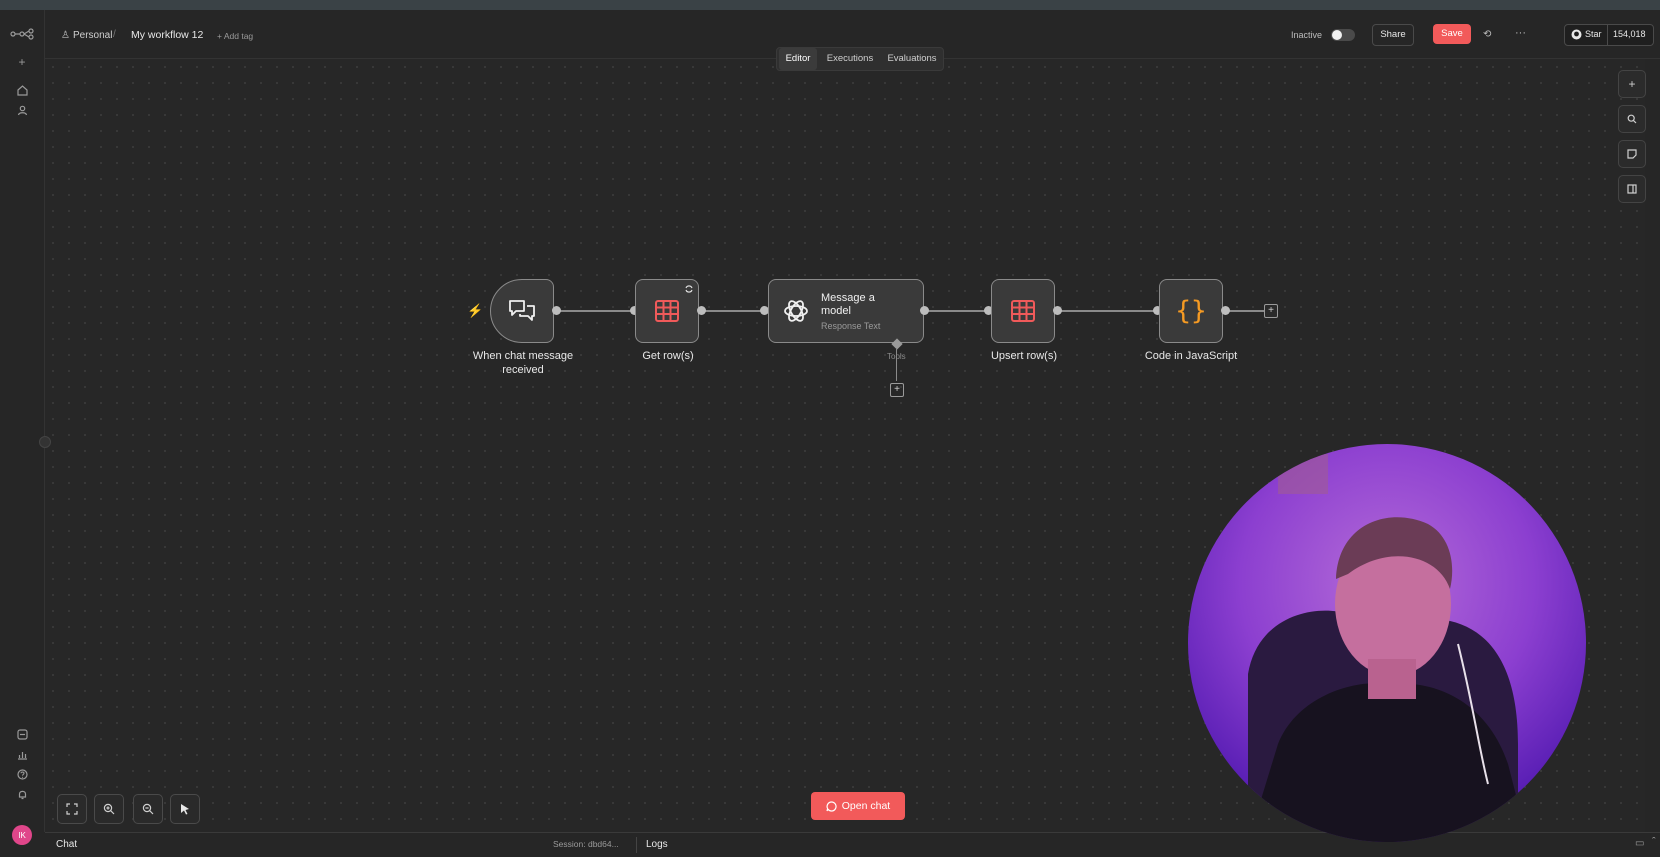  I want to click on zoom-in-button, so click(109, 809).